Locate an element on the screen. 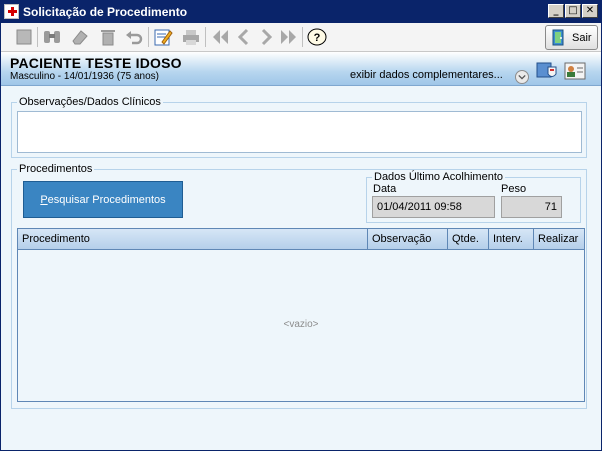 Image resolution: width=602 pixels, height=451 pixels. previous-icon is located at coordinates (244, 37).